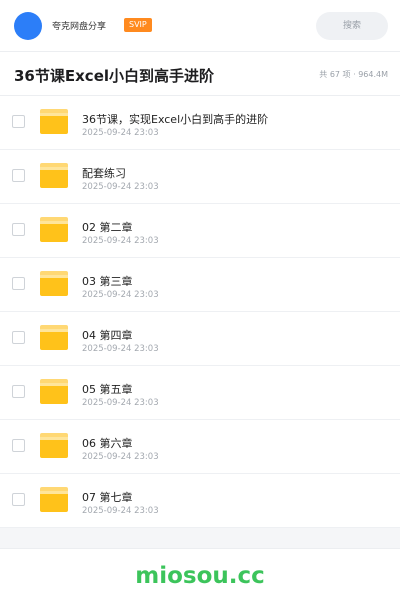  What do you see at coordinates (352, 26) in the screenshot?
I see `search-button: 搜索` at bounding box center [352, 26].